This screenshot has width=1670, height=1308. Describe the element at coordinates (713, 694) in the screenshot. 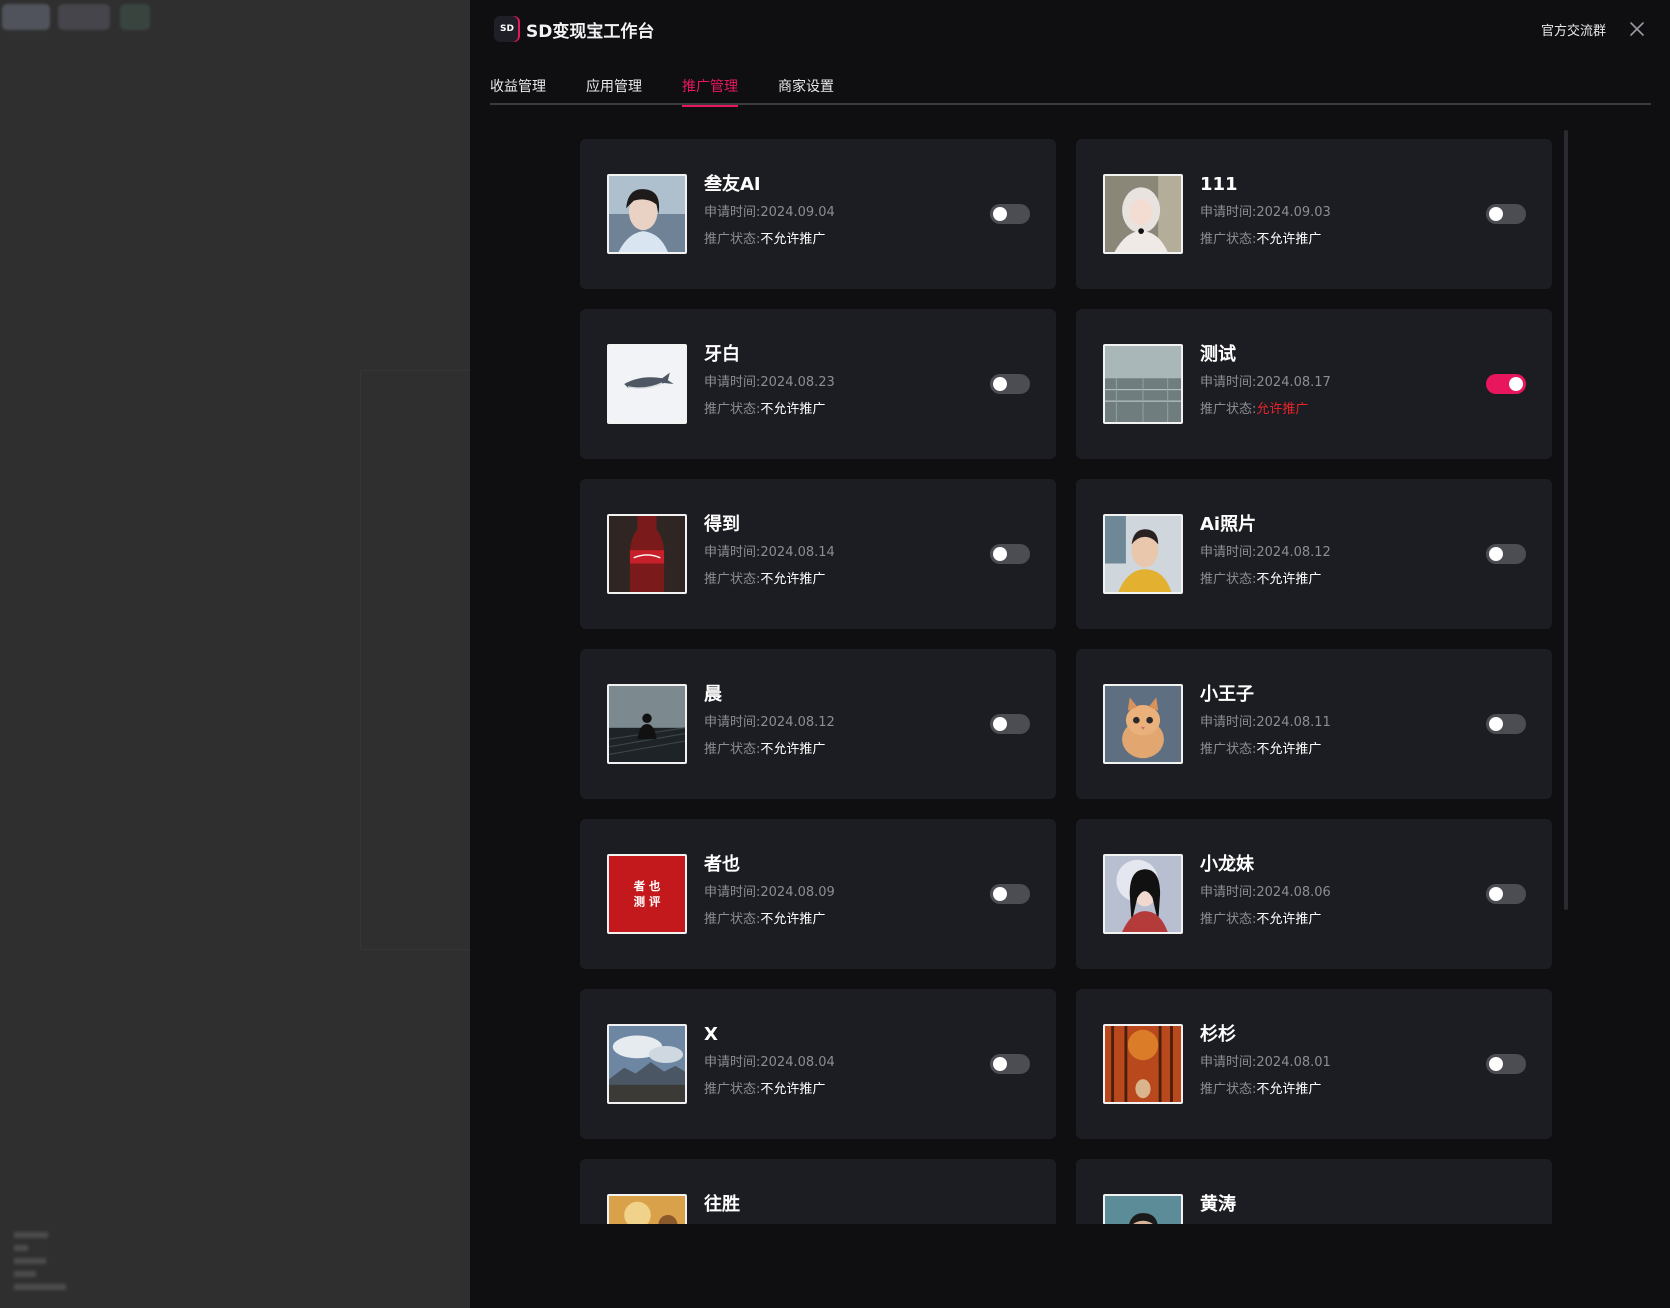

I see `app-name: 晨` at that location.